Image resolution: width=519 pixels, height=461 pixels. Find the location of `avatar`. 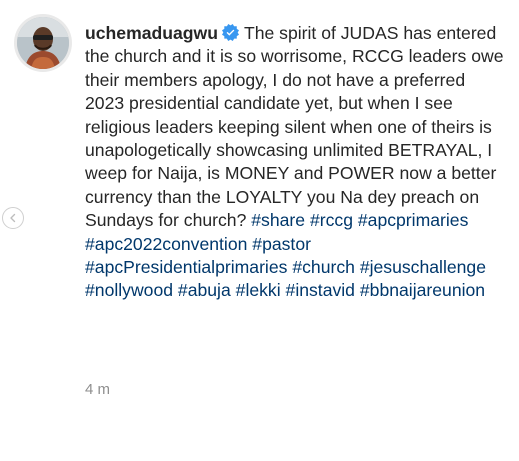

avatar is located at coordinates (43, 43).